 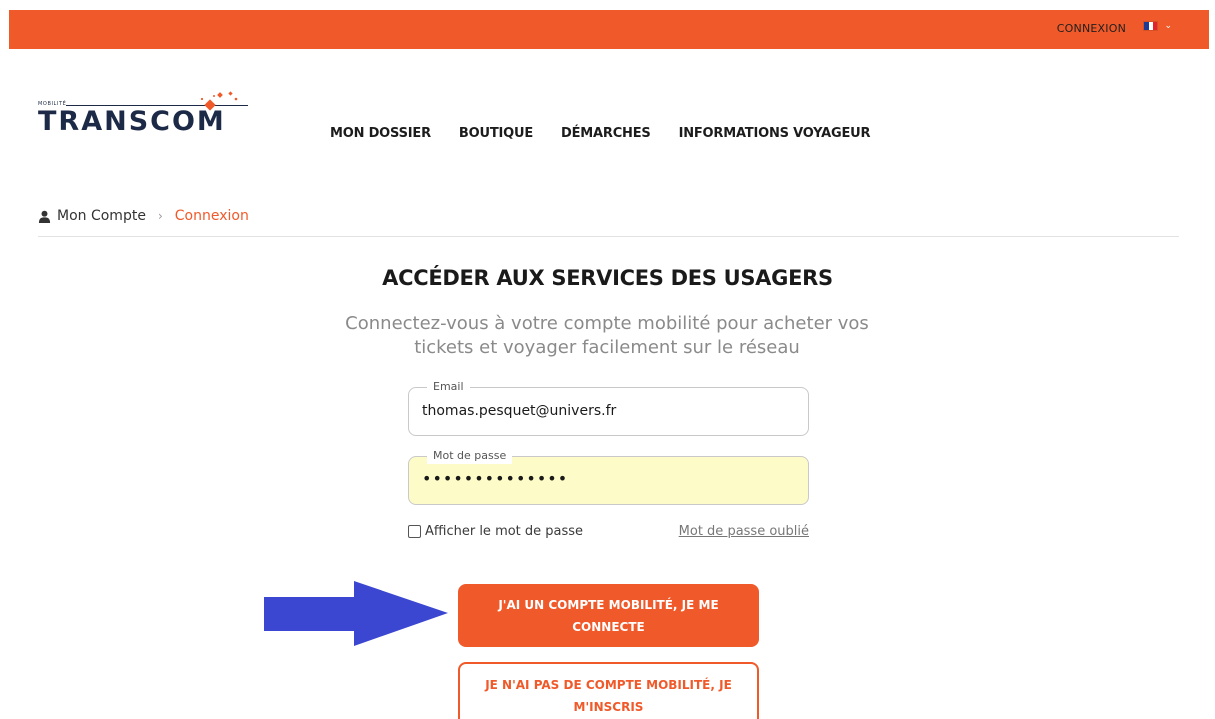 What do you see at coordinates (495, 478) in the screenshot?
I see `password-value: ••••••••••••••` at bounding box center [495, 478].